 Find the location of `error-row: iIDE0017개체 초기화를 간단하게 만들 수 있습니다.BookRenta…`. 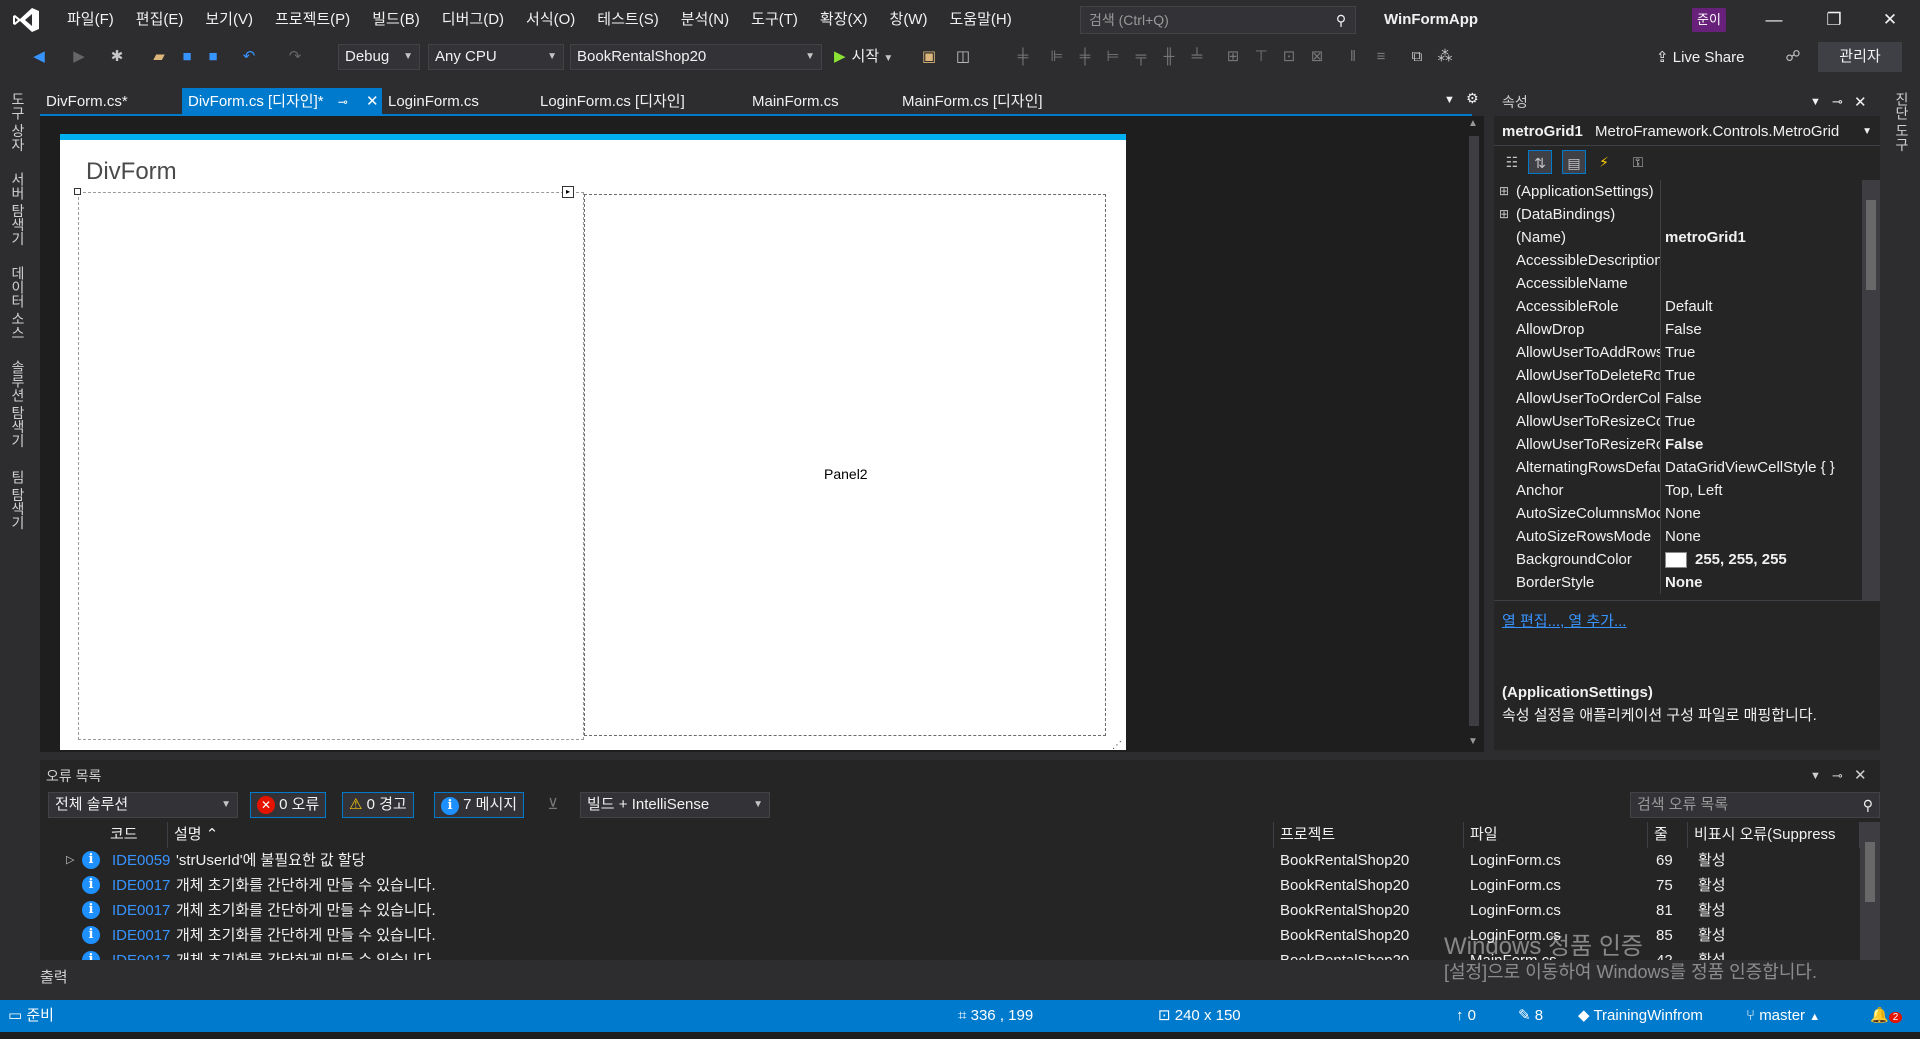

error-row: iIDE0017개체 초기화를 간단하게 만들 수 있습니다.BookRenta… is located at coordinates (950, 910).